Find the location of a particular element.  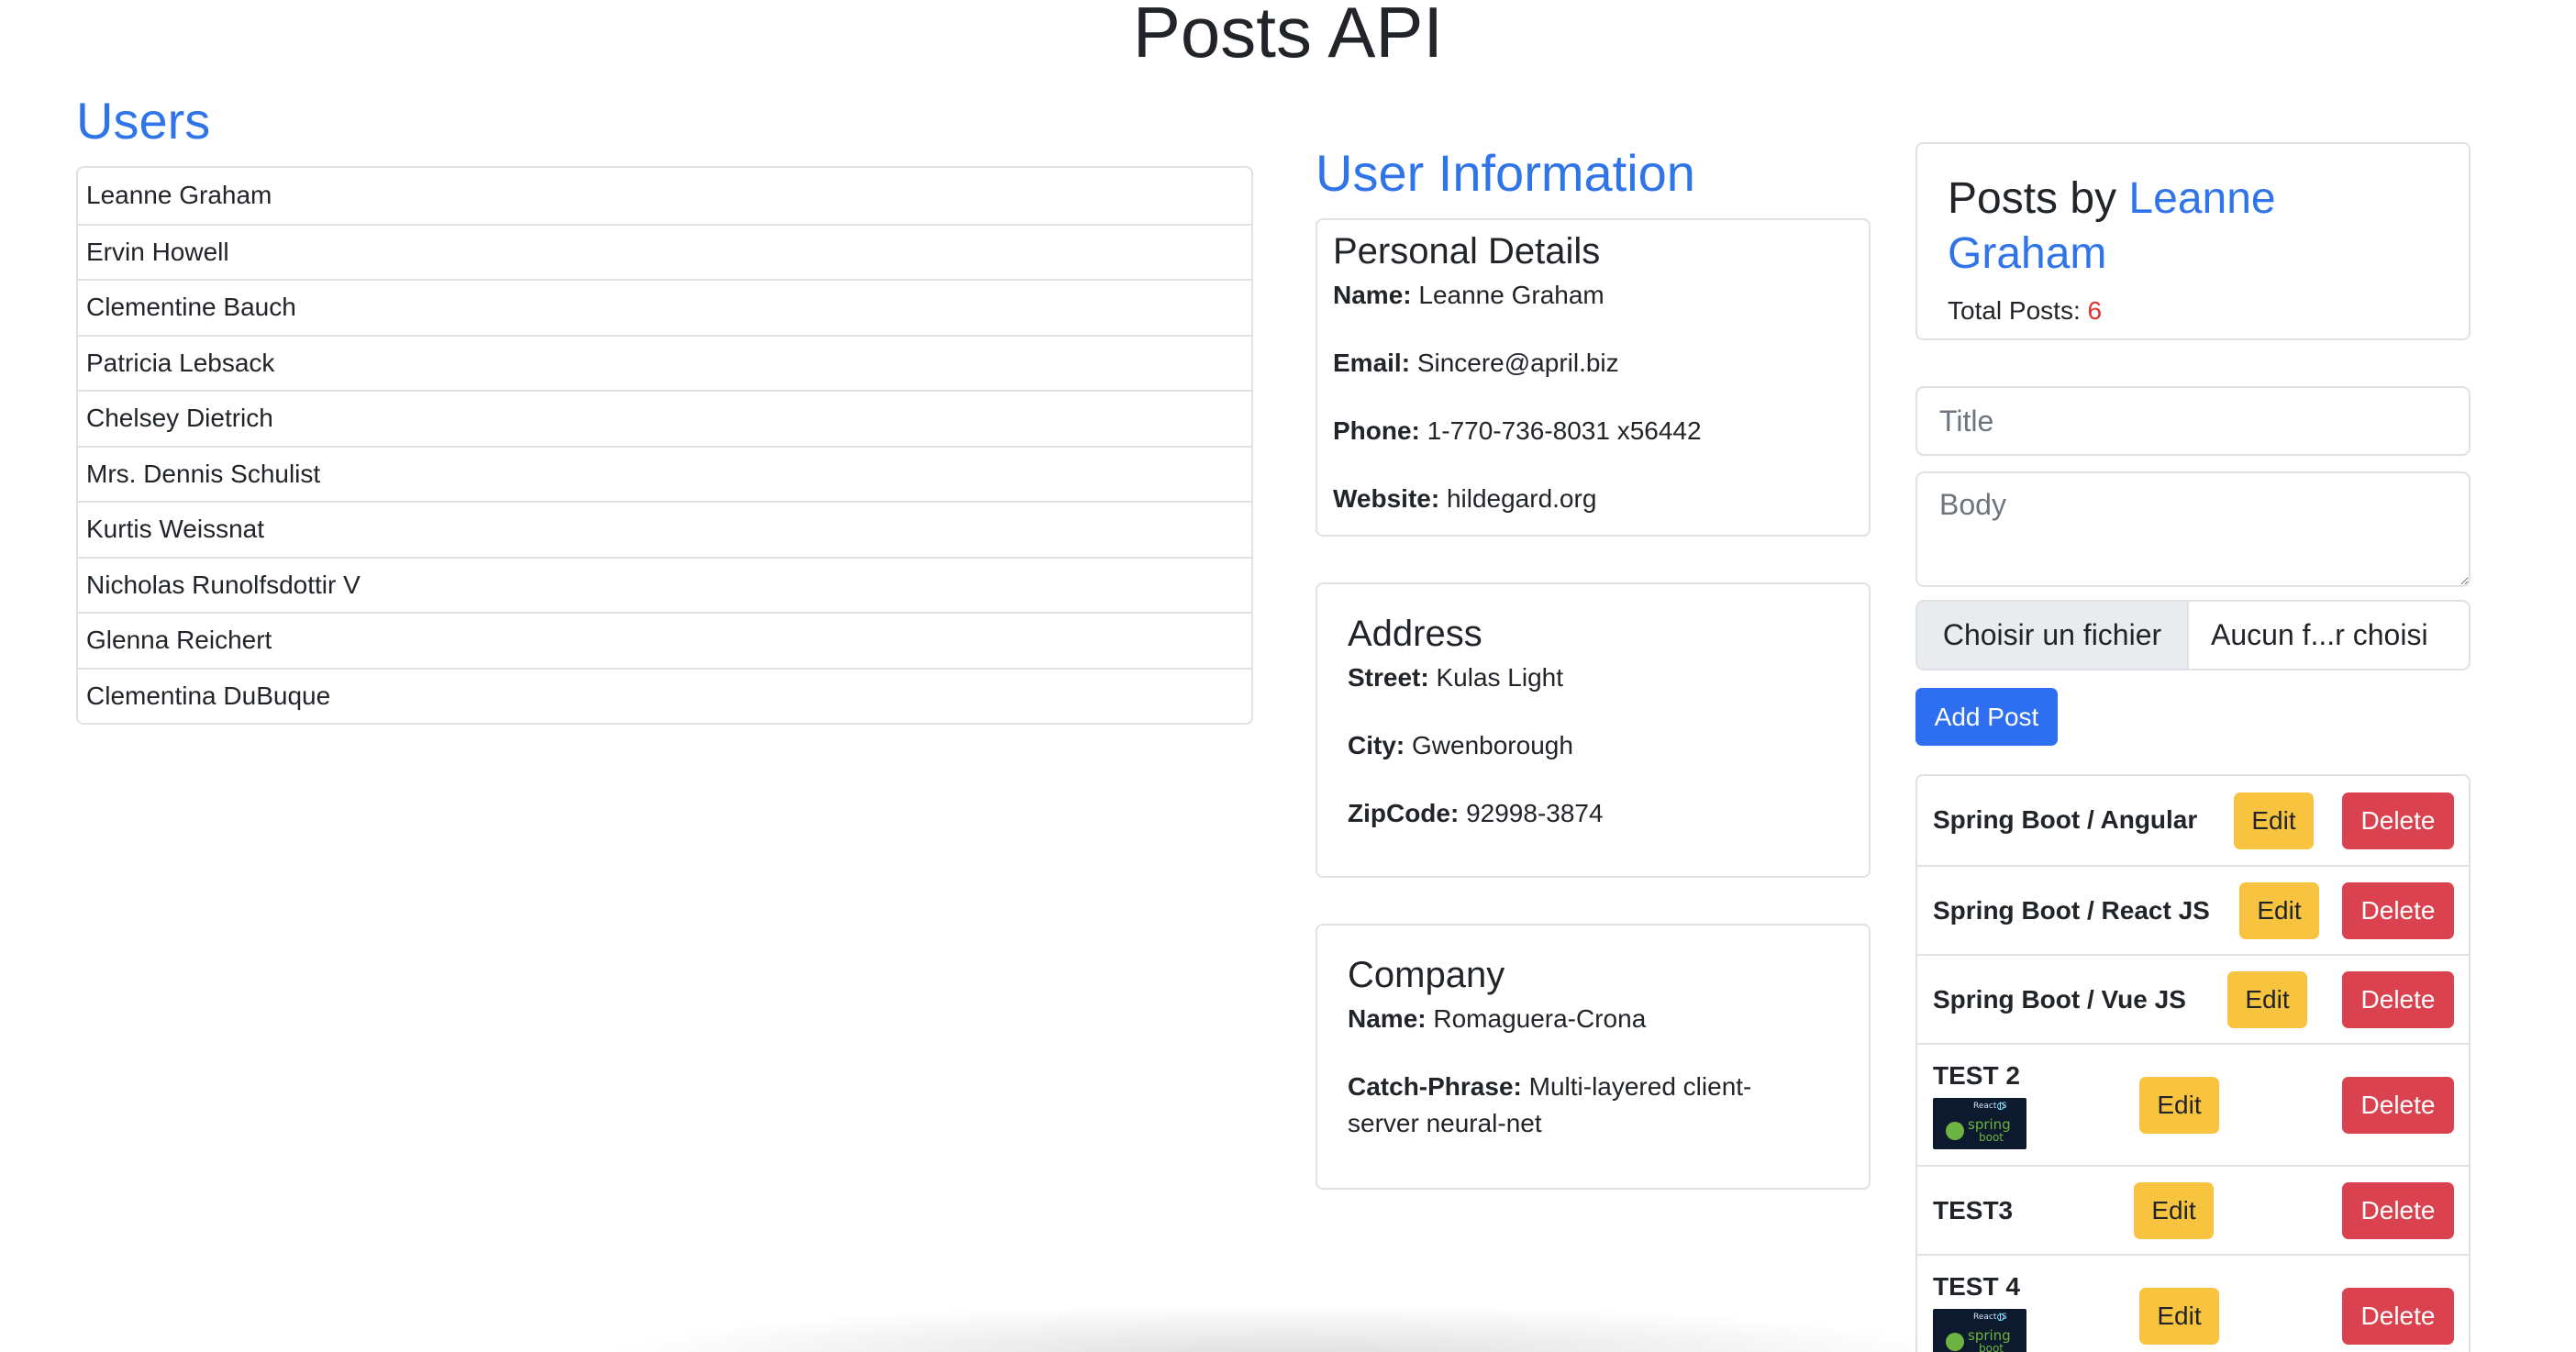

user-item: Clementine Bauch is located at coordinates (664, 307).